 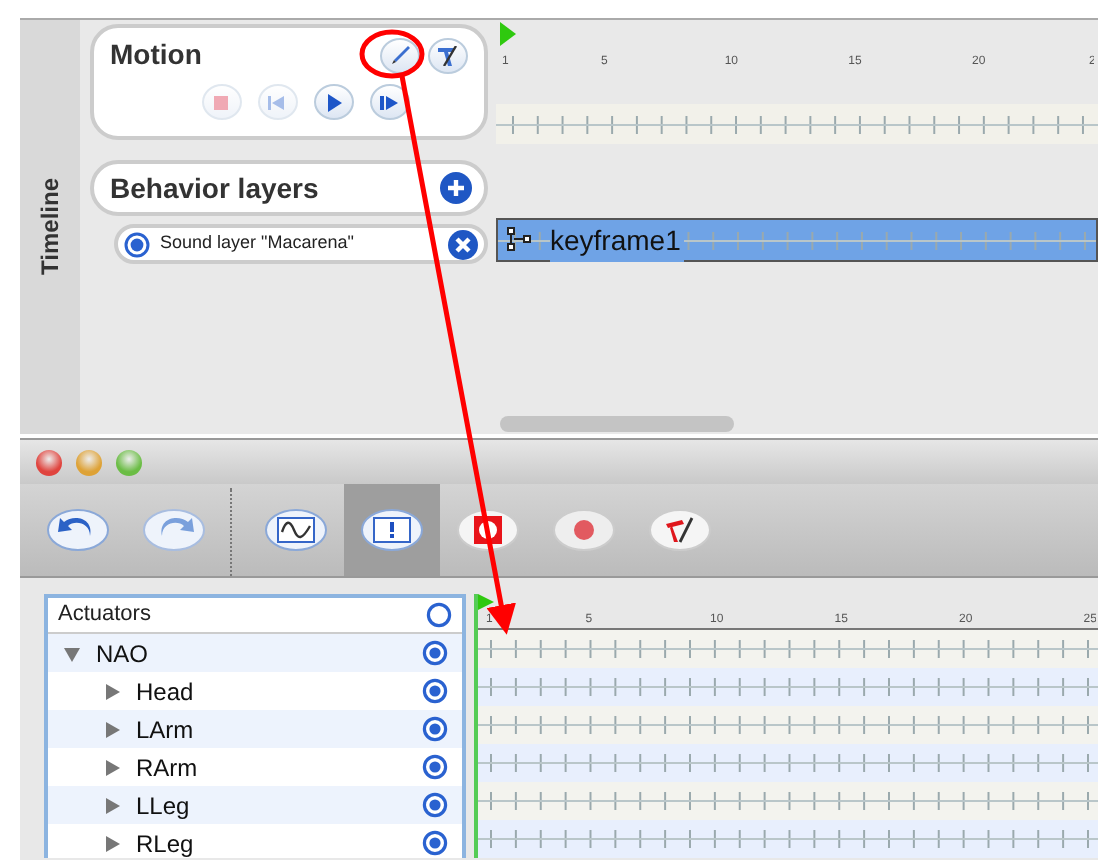 I want to click on record-icon, so click(x=584, y=530).